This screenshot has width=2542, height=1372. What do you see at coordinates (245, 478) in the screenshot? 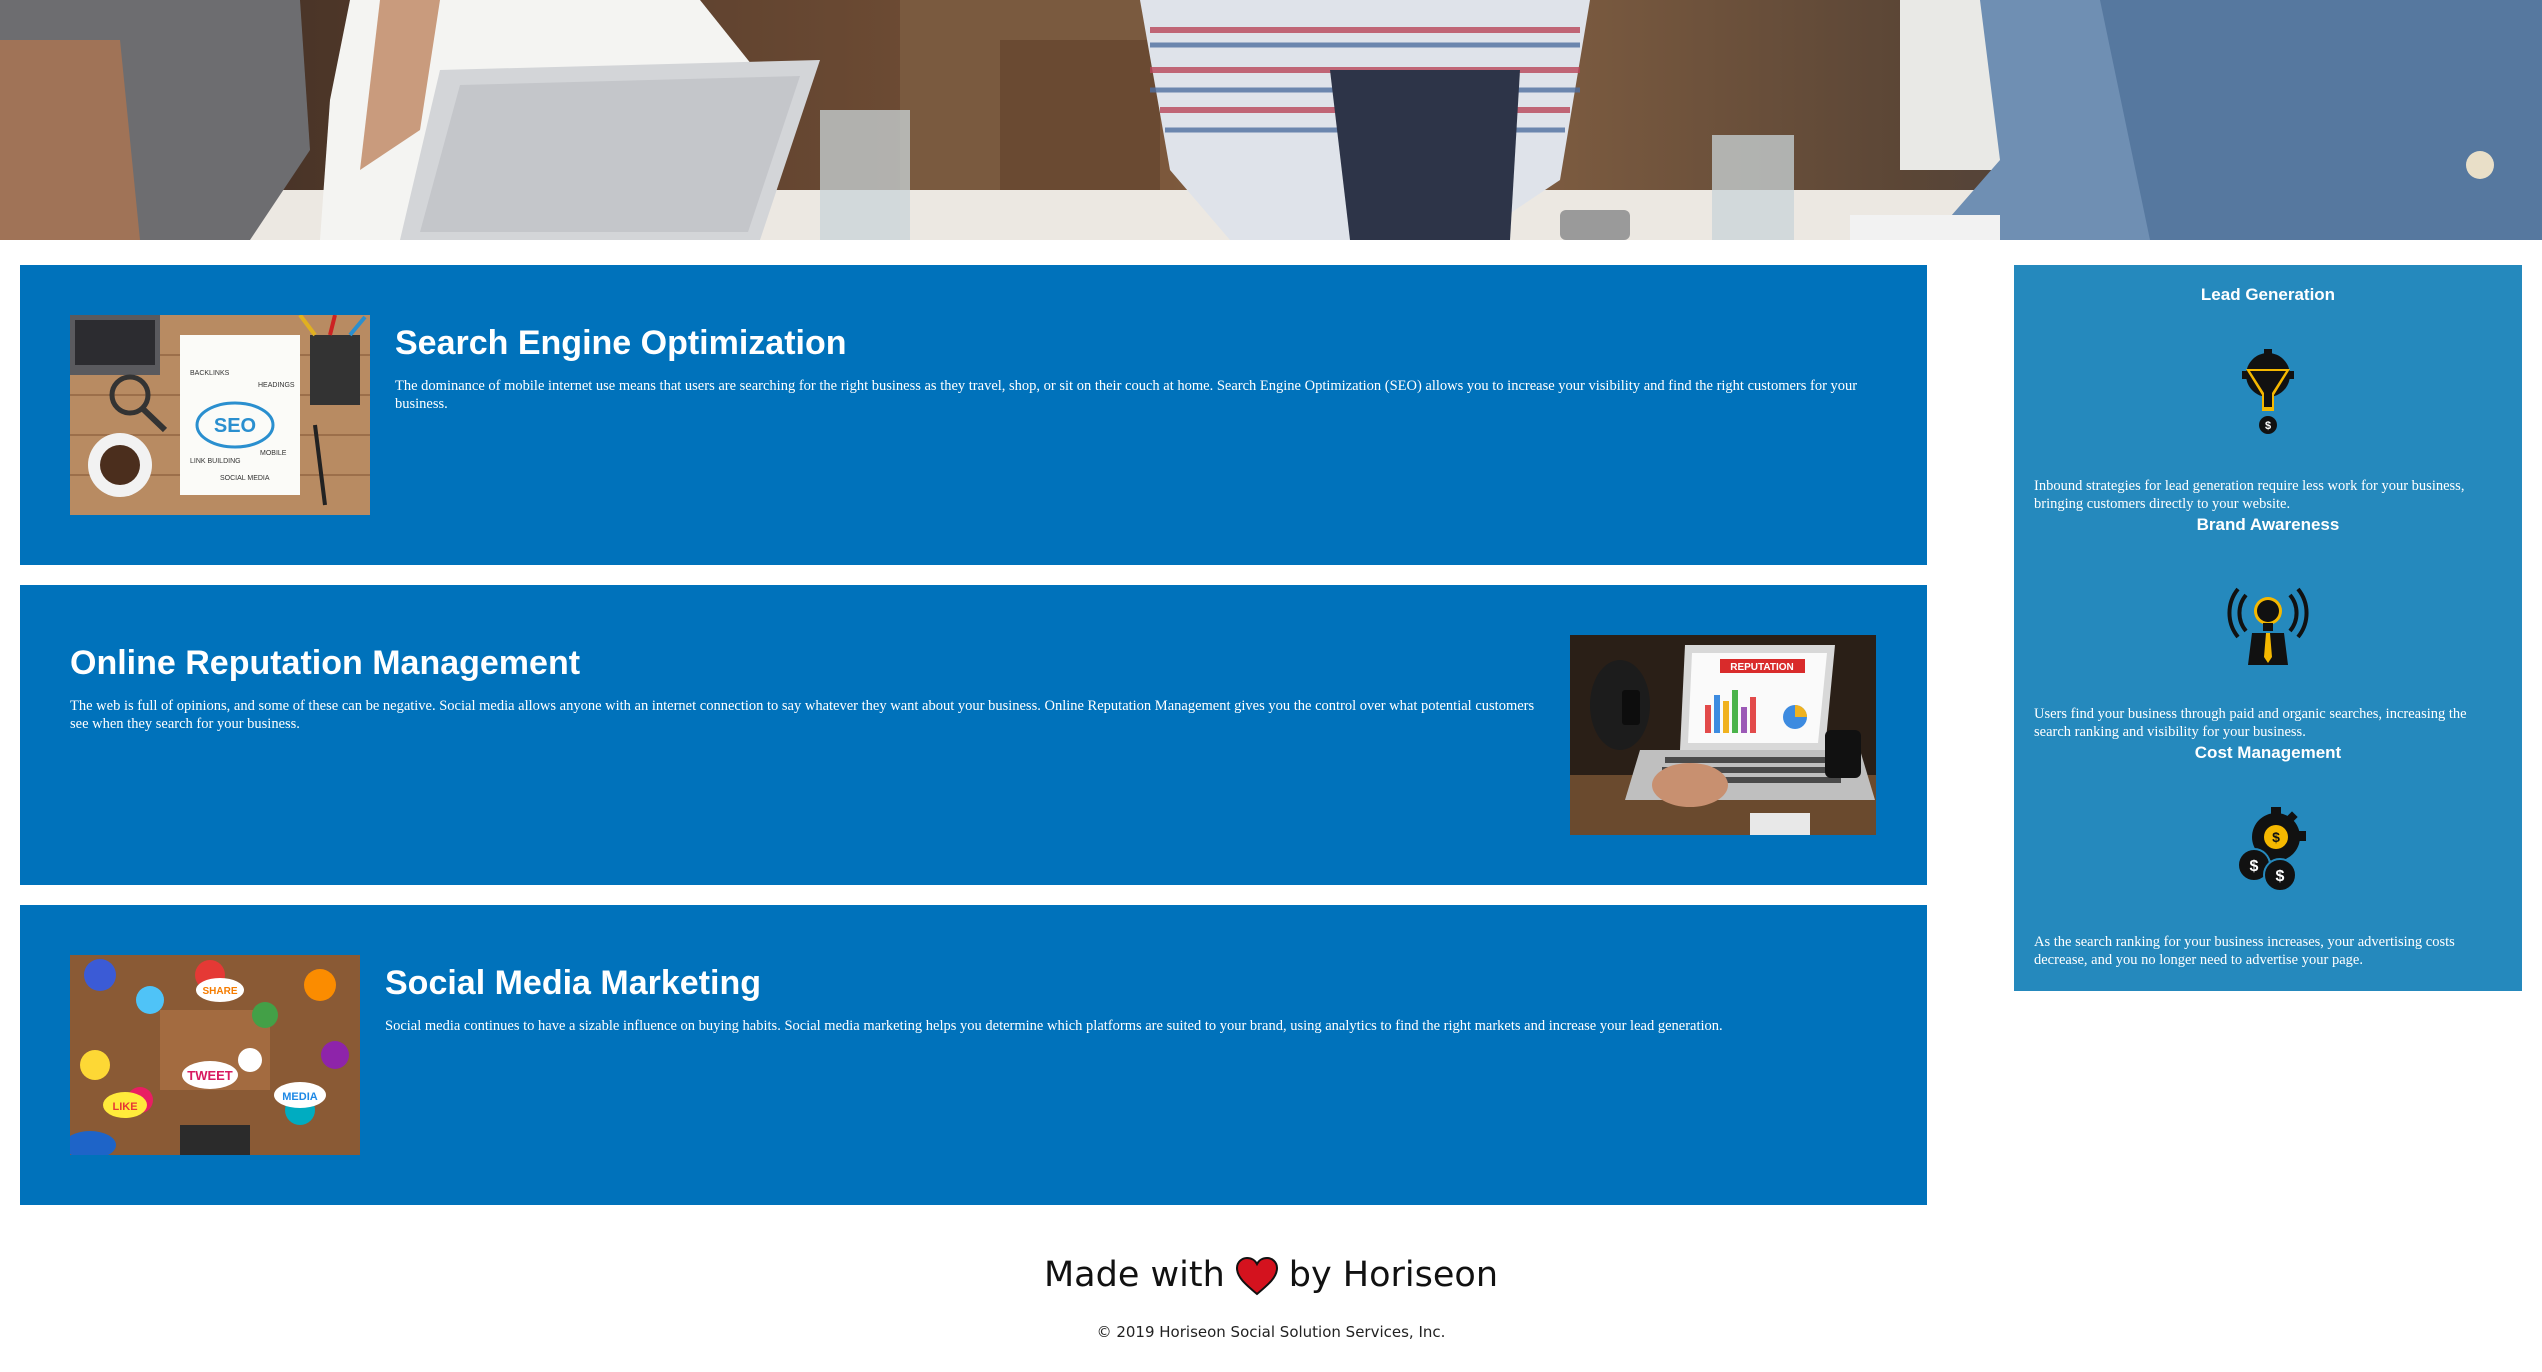
I see `svg-text: SOCIAL MEDIA` at bounding box center [245, 478].